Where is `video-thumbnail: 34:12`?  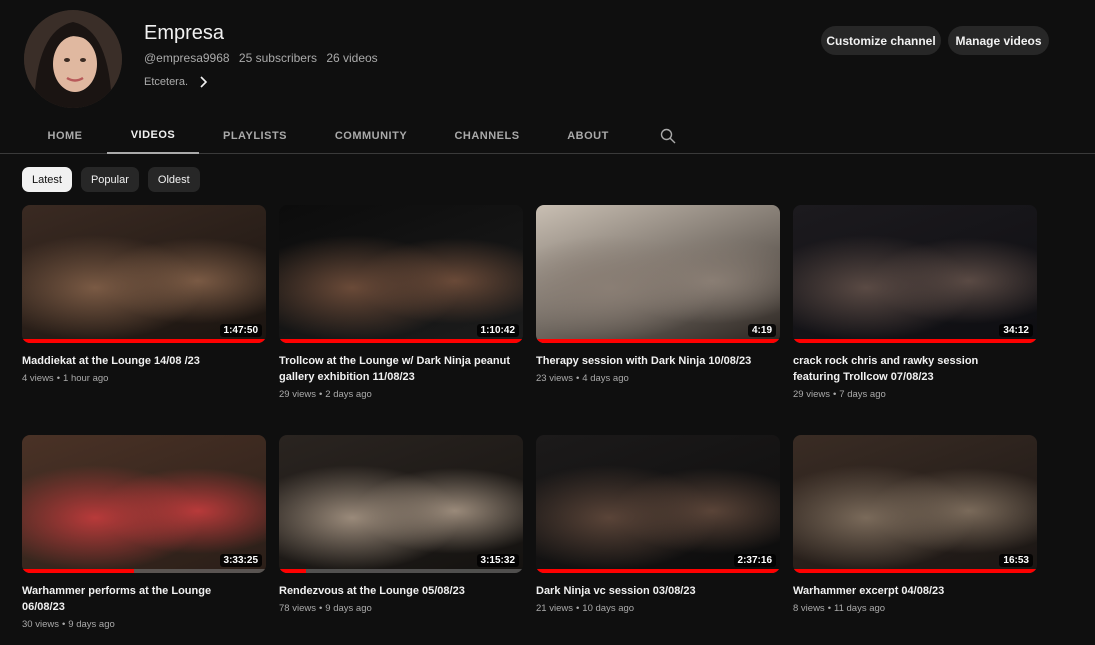
video-thumbnail: 34:12 is located at coordinates (915, 274).